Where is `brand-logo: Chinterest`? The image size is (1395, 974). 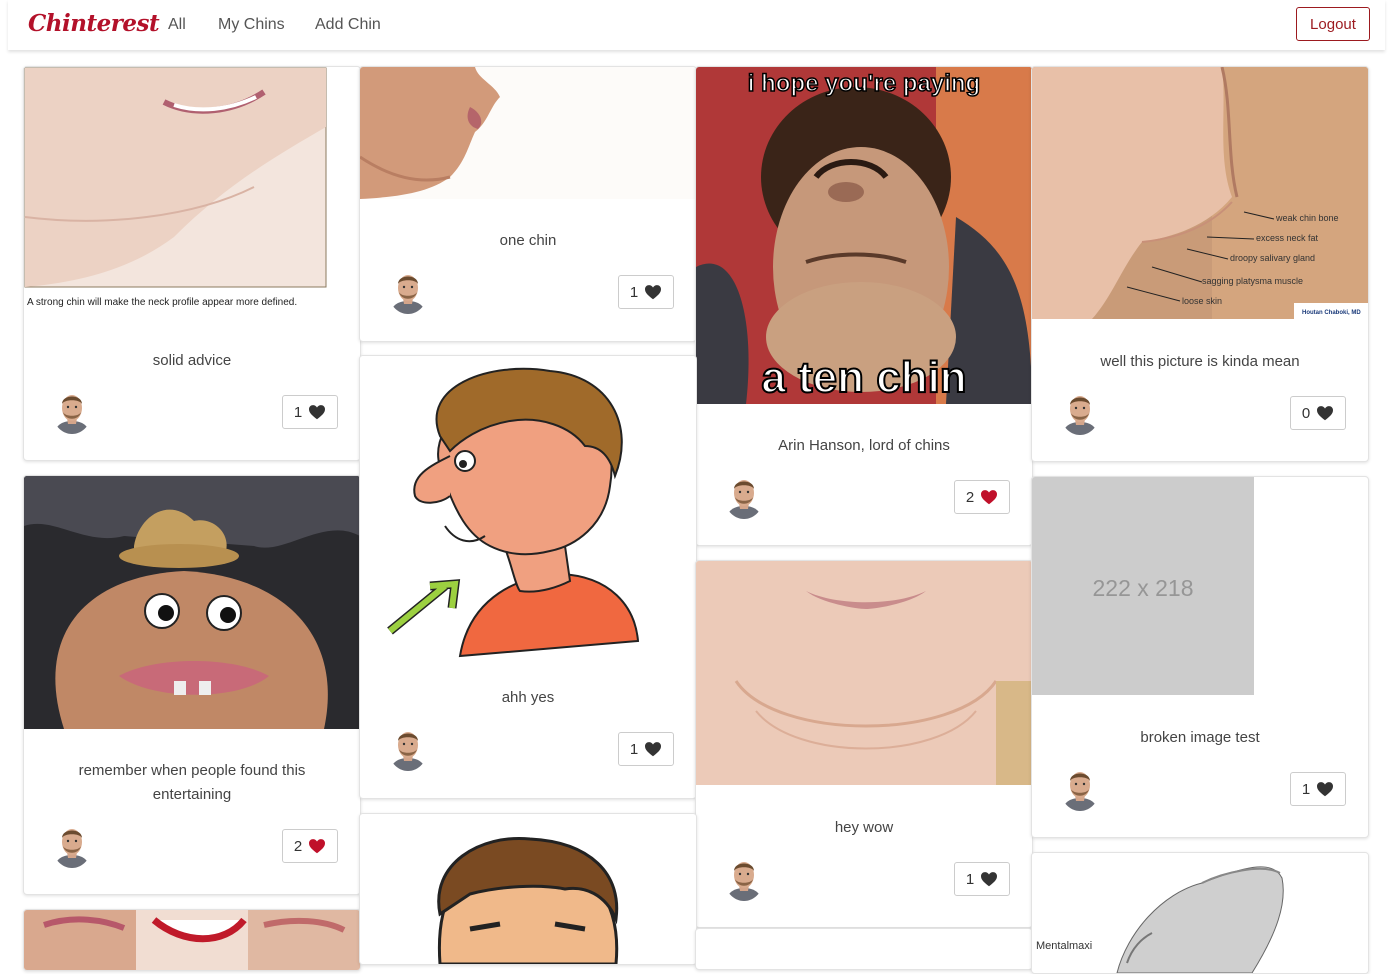 brand-logo: Chinterest is located at coordinates (94, 23).